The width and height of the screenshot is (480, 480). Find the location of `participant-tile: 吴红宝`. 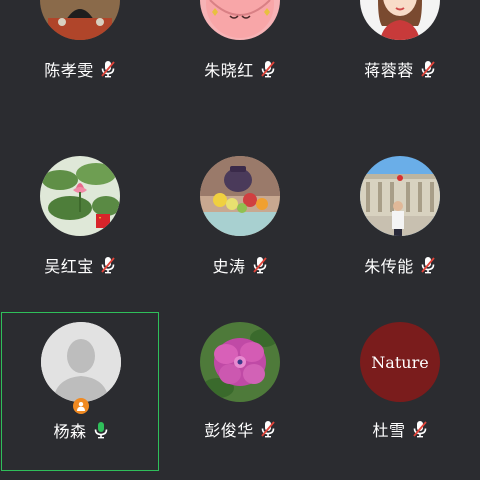

participant-tile: 吴红宝 is located at coordinates (80, 236).